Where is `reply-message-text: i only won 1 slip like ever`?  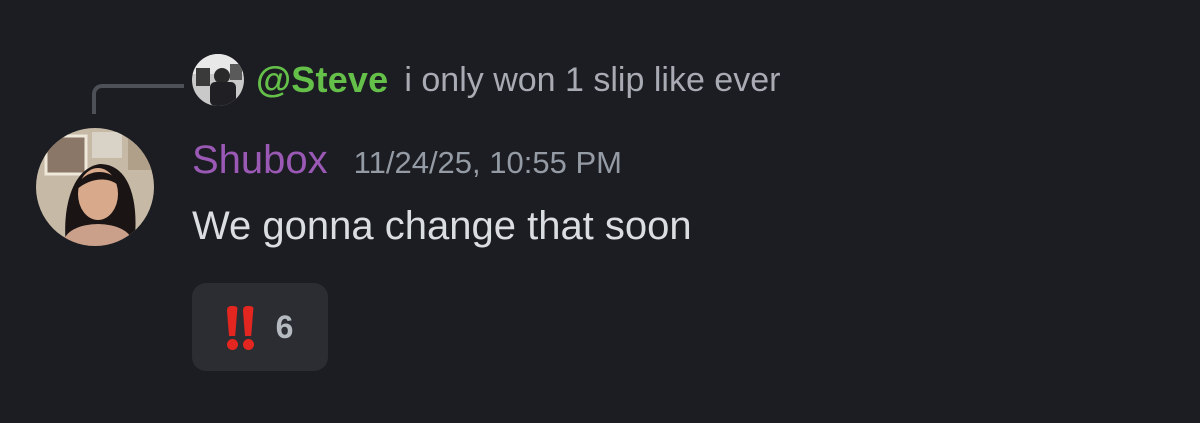 reply-message-text: i only won 1 slip like ever is located at coordinates (592, 80).